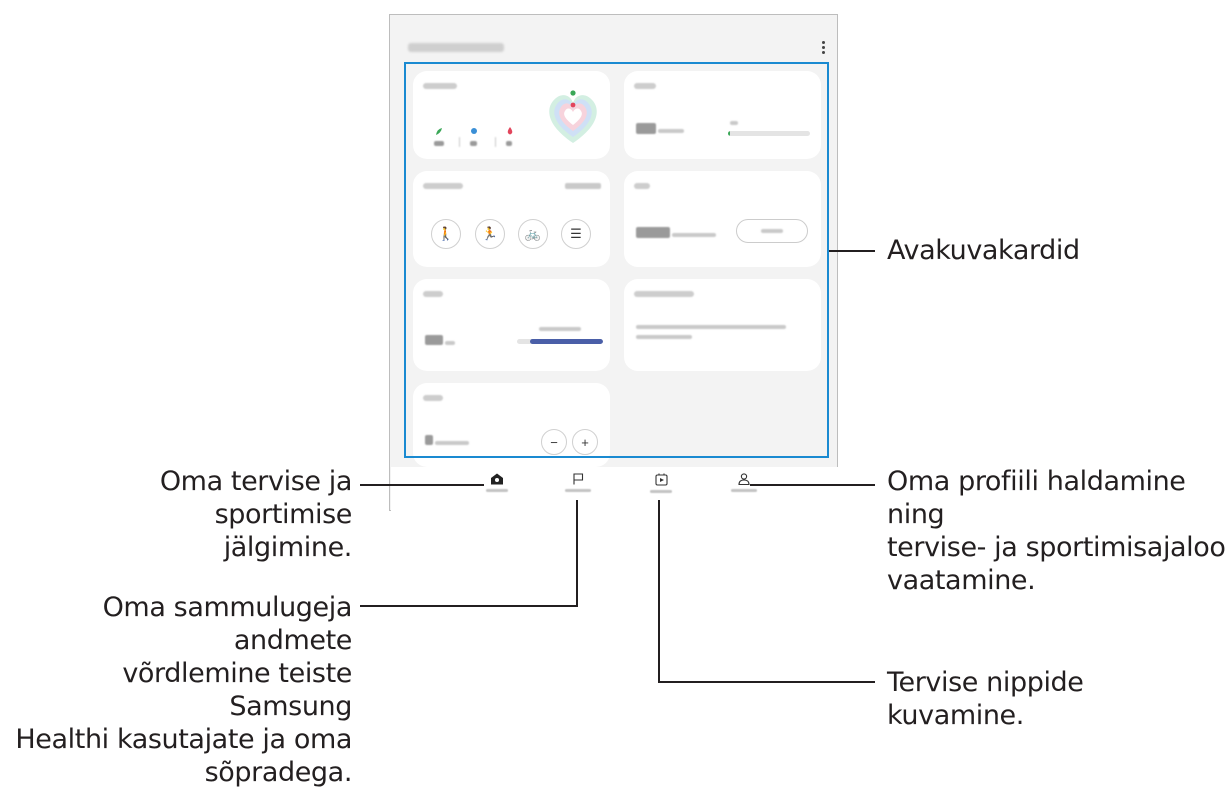 The image size is (1229, 789). I want to click on leader-line-together-h, so click(469, 606).